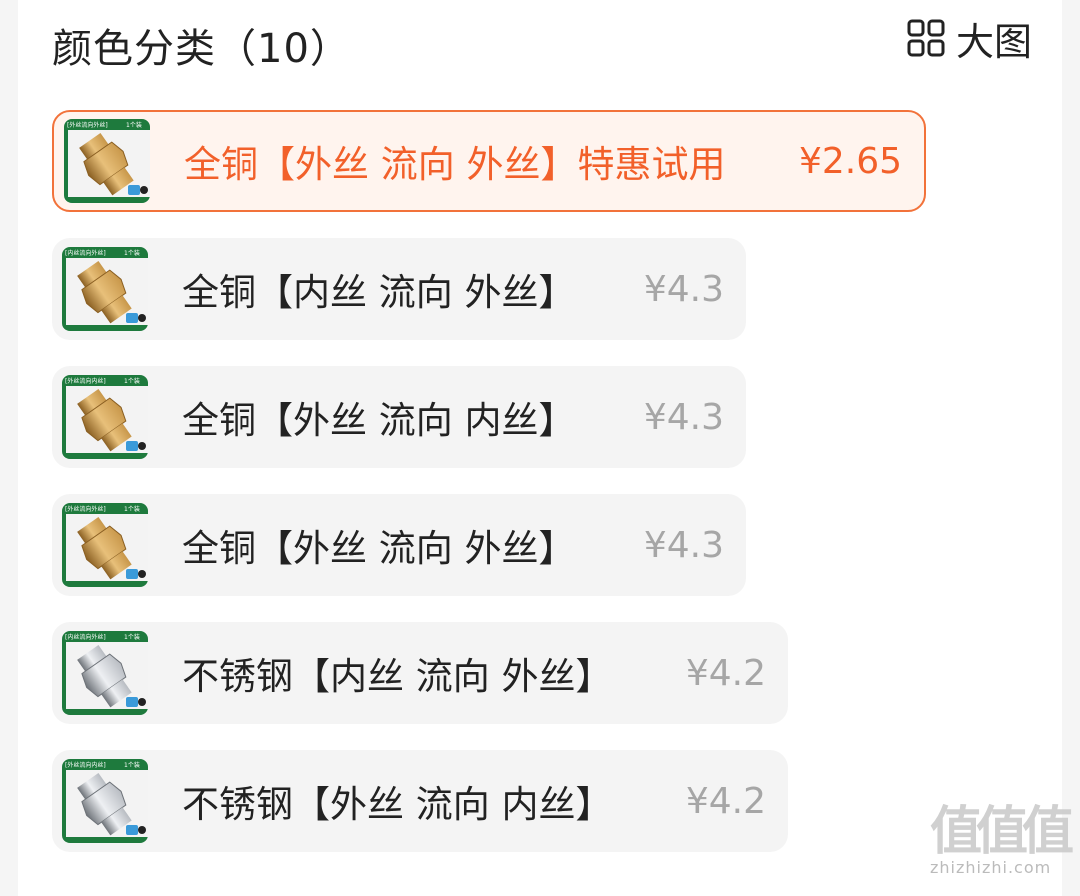 Image resolution: width=1080 pixels, height=896 pixels. What do you see at coordinates (926, 38) in the screenshot?
I see `grid-view-icon` at bounding box center [926, 38].